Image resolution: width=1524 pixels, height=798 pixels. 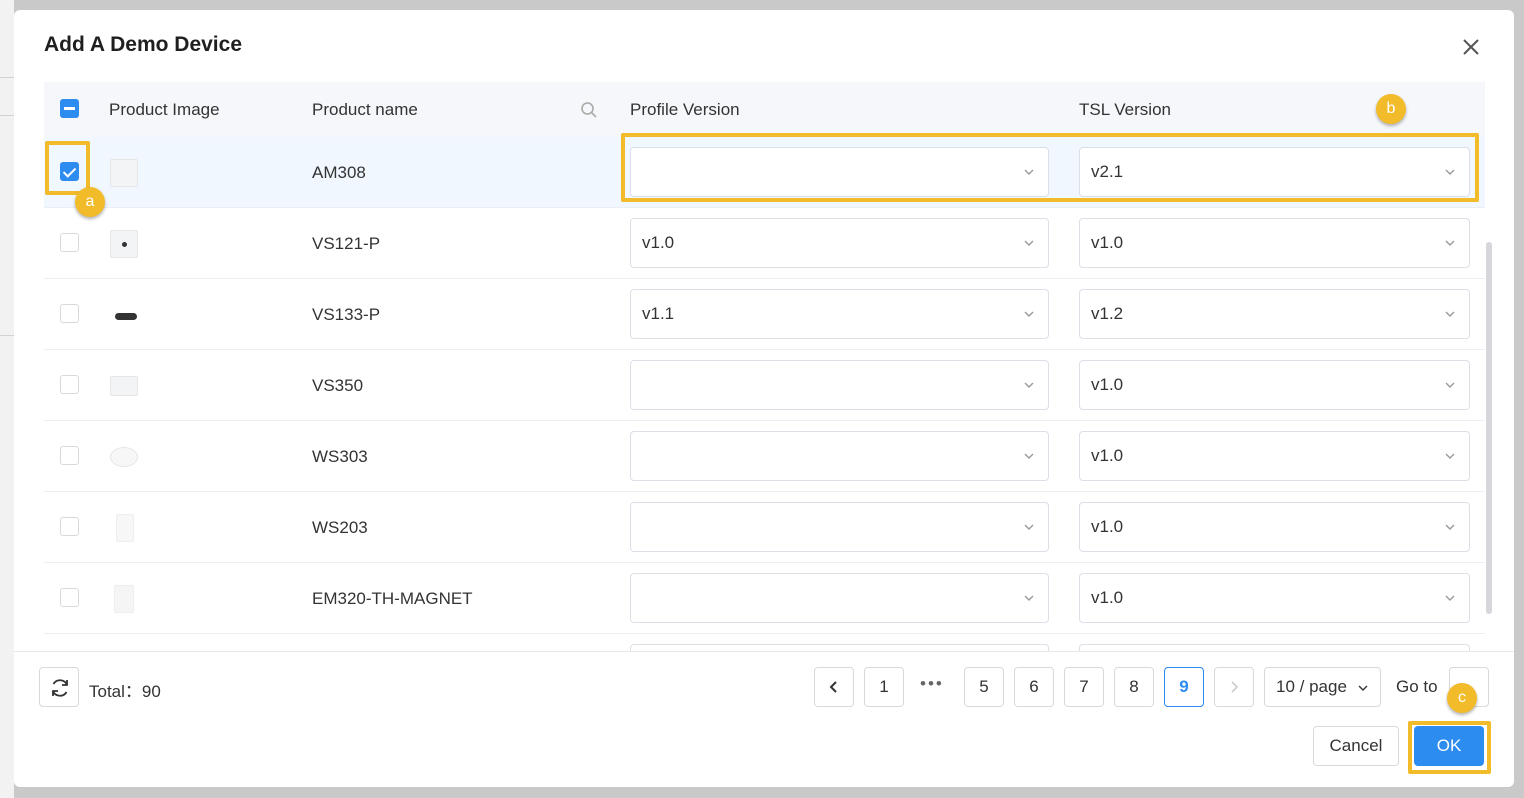 I want to click on header-product-name: Product name, so click(x=365, y=109).